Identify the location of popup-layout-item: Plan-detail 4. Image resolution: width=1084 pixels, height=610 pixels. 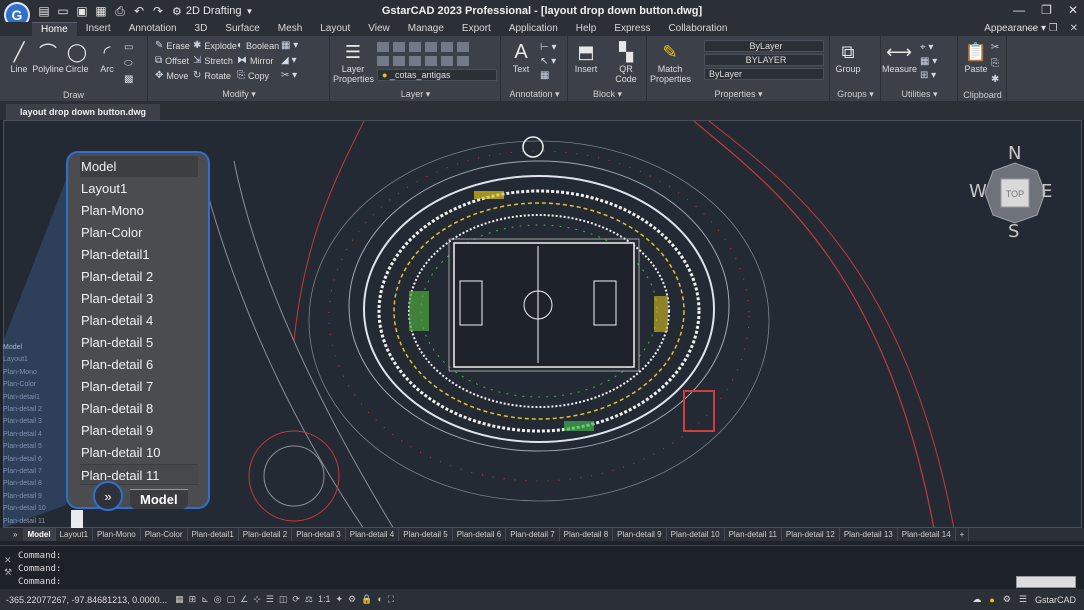
(139, 320).